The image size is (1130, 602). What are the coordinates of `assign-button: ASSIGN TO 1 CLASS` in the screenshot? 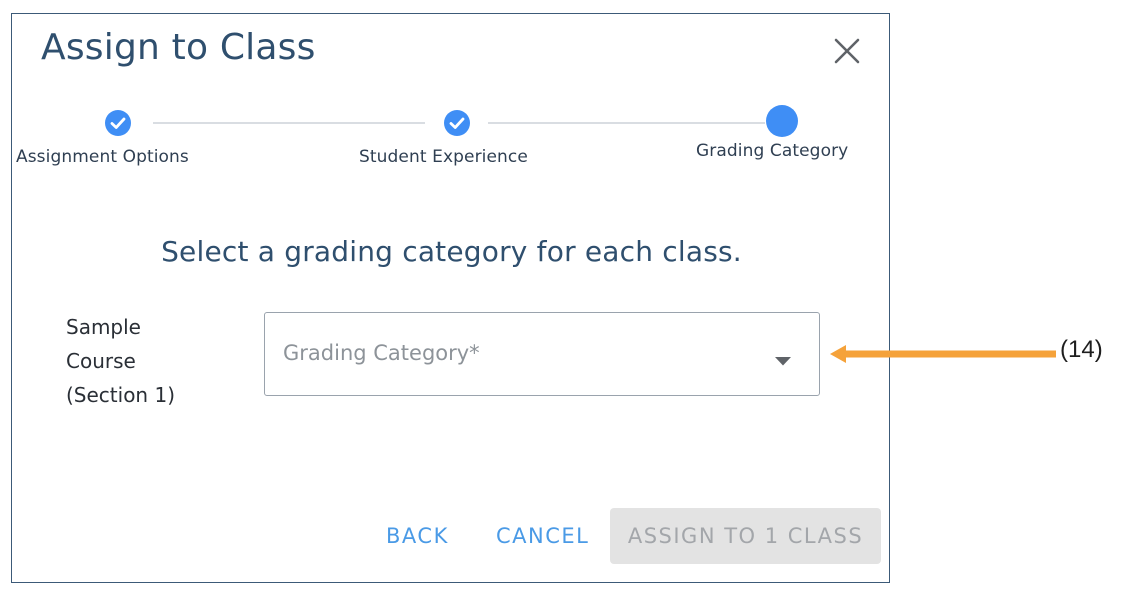 It's located at (745, 536).